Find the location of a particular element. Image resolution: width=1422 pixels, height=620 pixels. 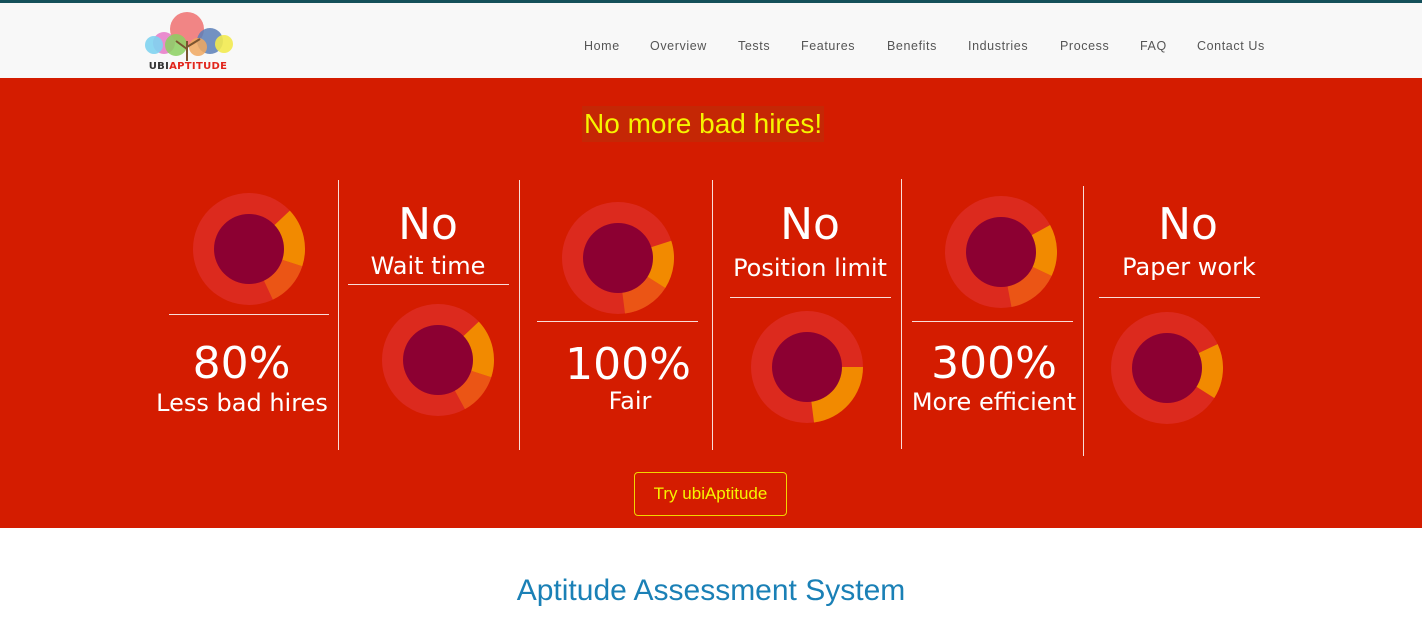

logo-wordmark: UBIAPTITUDE is located at coordinates (188, 66).